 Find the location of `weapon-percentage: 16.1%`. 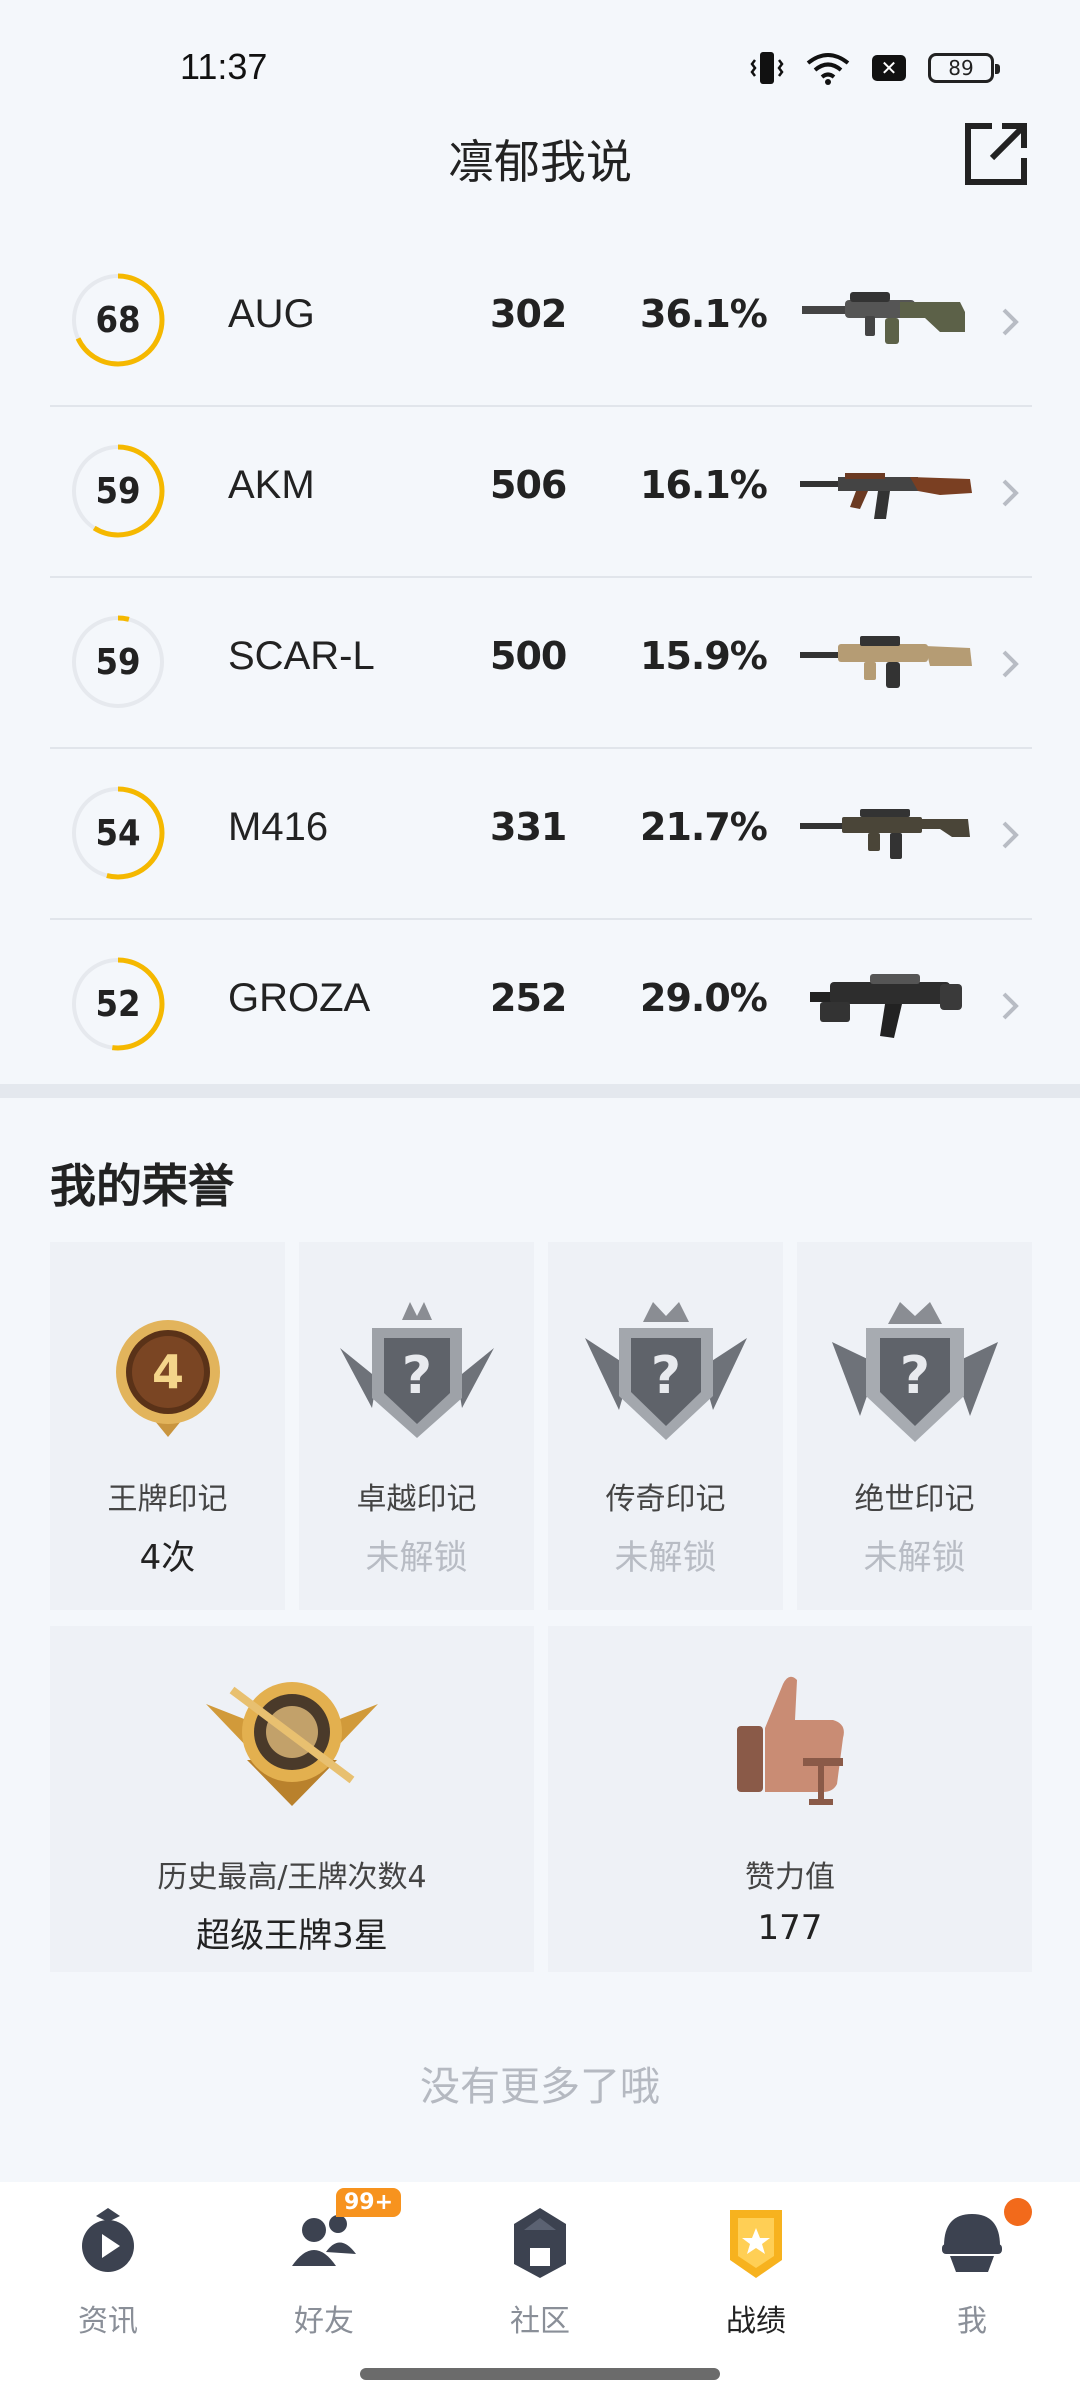

weapon-percentage: 16.1% is located at coordinates (704, 485).